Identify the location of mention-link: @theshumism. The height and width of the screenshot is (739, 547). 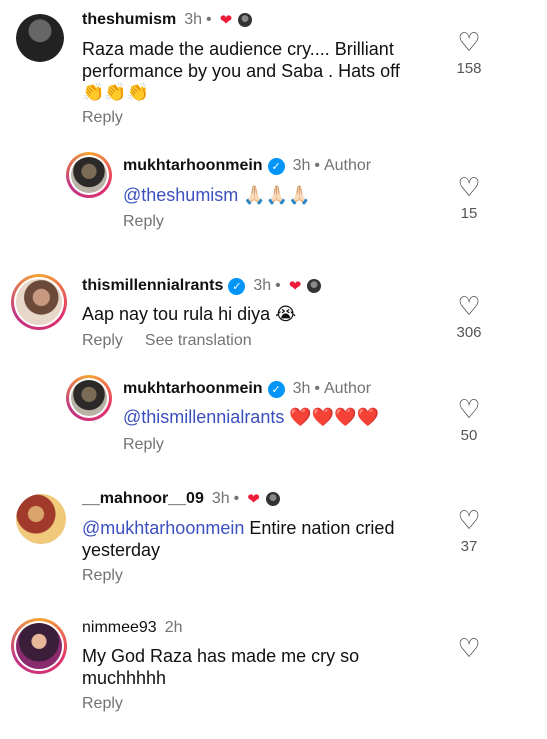
(180, 195).